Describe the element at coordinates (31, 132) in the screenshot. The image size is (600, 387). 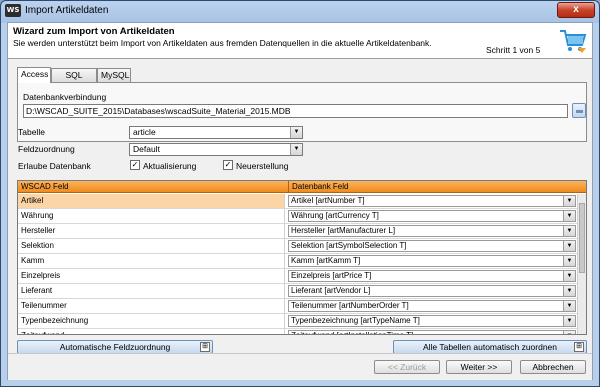
I see `table-label: Tabelle` at that location.